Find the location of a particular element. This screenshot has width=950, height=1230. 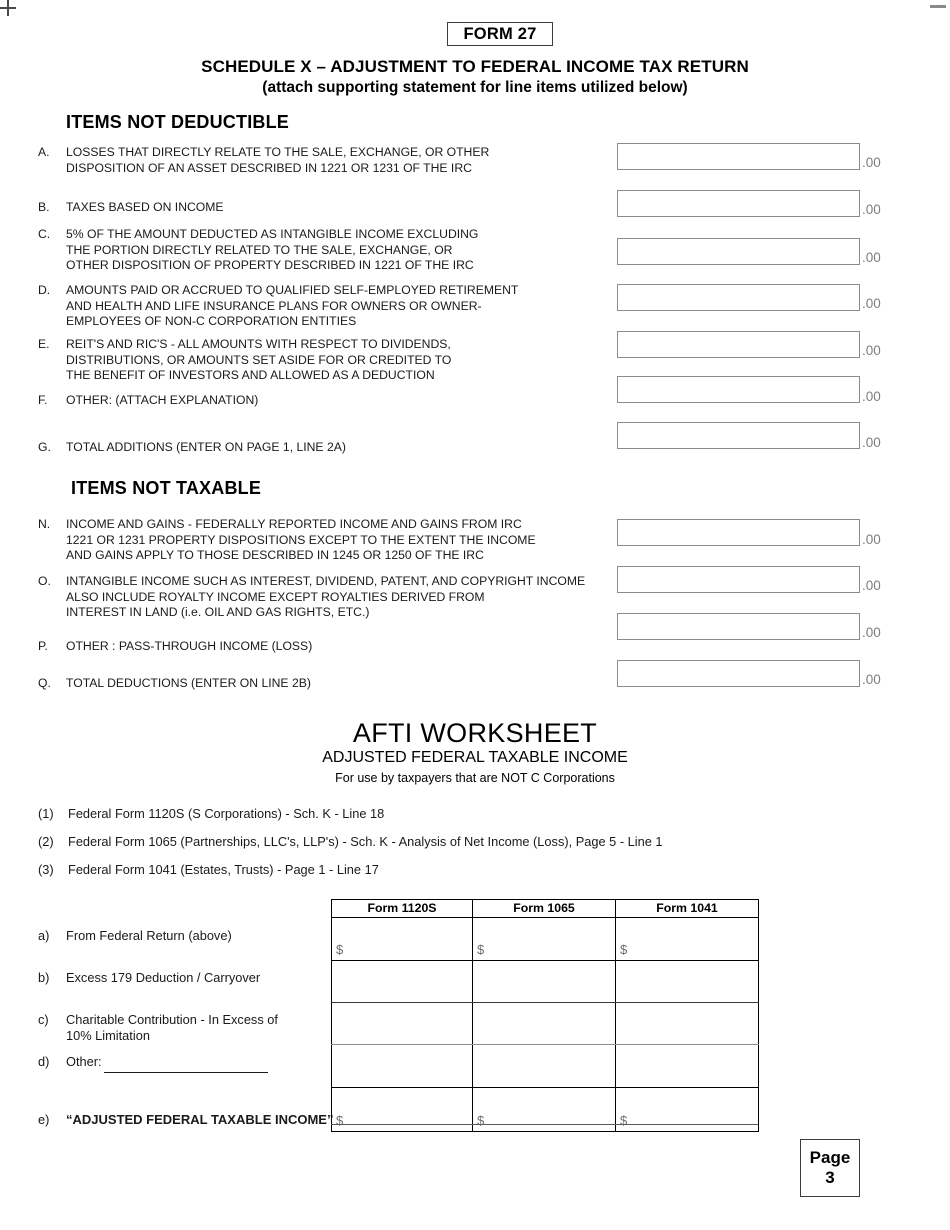

amount-input-g is located at coordinates (738, 435).